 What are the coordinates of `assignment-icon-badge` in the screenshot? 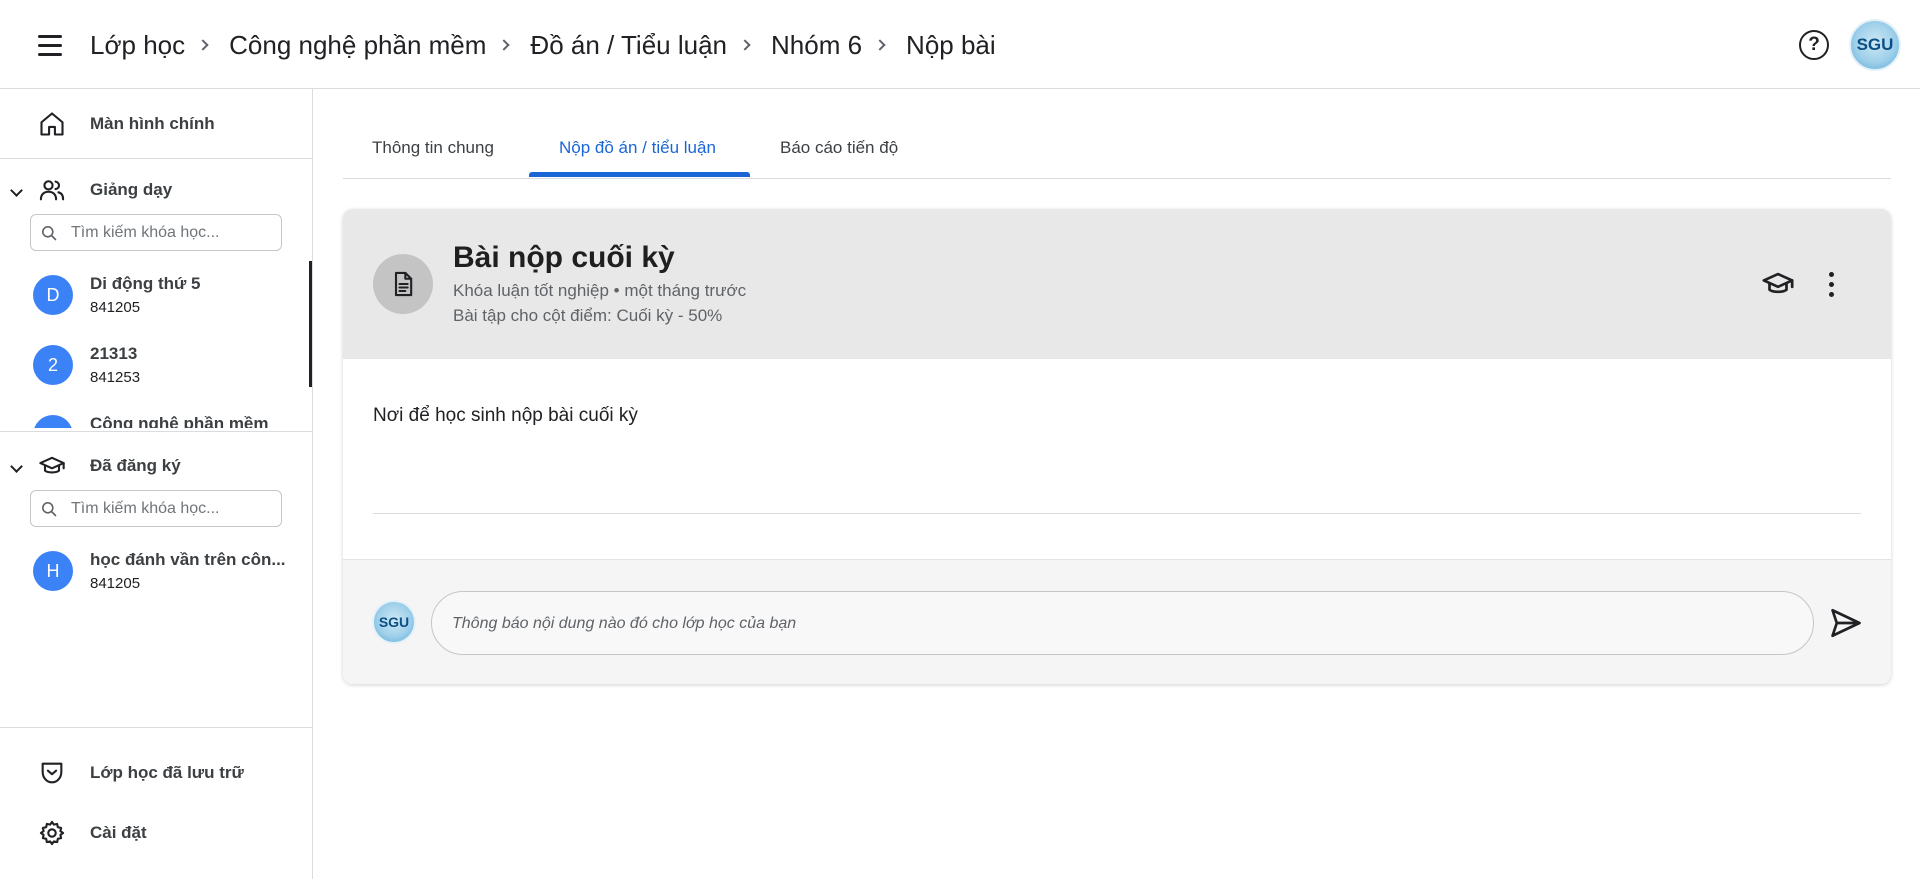 It's located at (403, 284).